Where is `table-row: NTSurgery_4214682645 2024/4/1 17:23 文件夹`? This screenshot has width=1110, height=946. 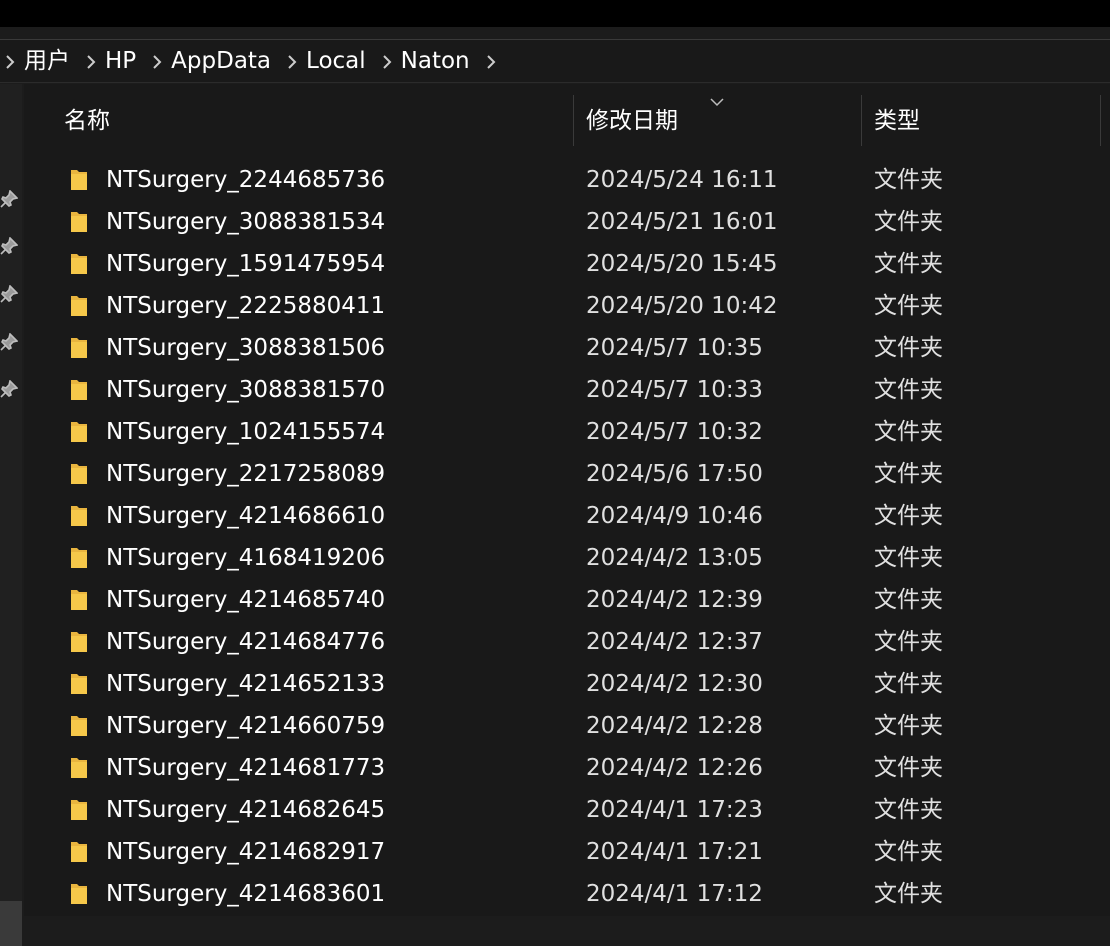 table-row: NTSurgery_4214682645 2024/4/1 17:23 文件夹 is located at coordinates (567, 810).